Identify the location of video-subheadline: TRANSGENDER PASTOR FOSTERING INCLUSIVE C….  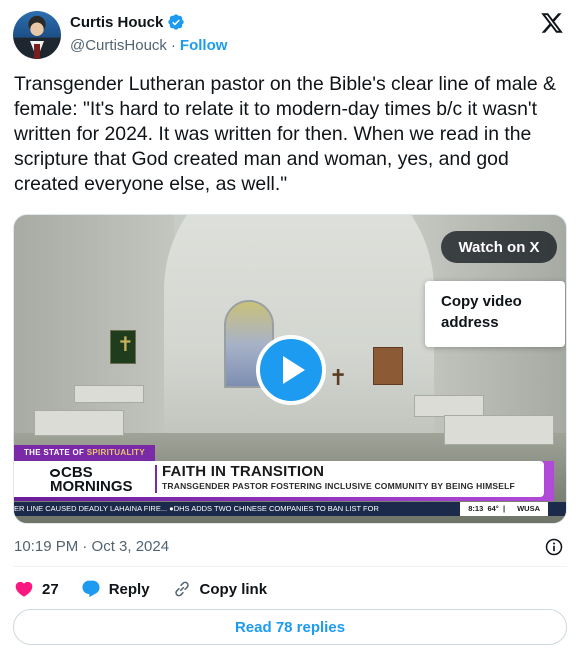
(338, 486).